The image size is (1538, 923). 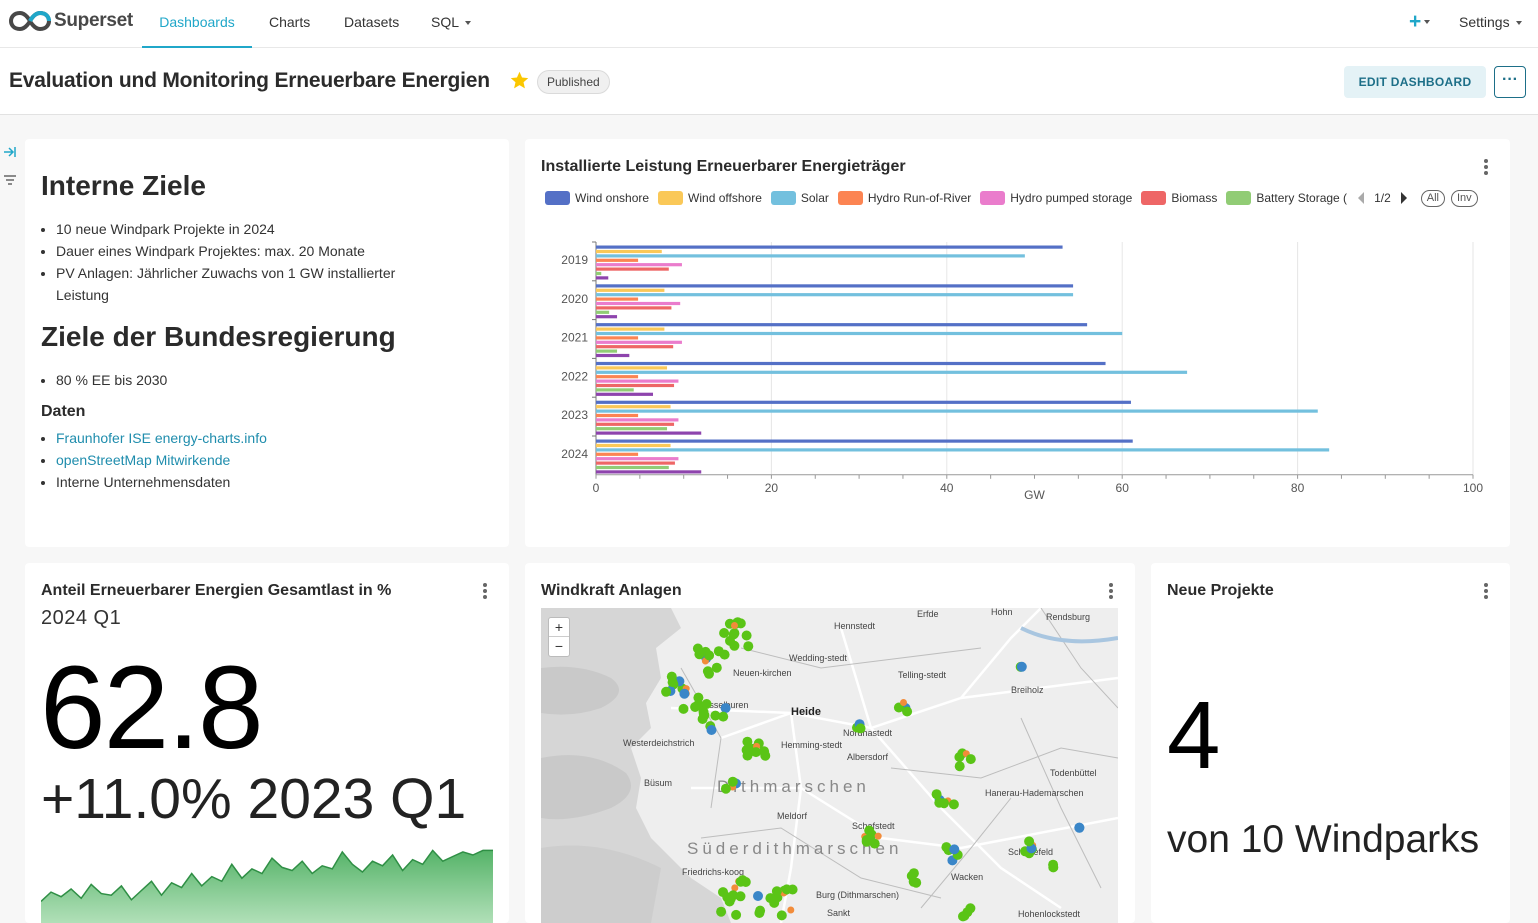 What do you see at coordinates (835, 295) in the screenshot?
I see `bar-solar-2020` at bounding box center [835, 295].